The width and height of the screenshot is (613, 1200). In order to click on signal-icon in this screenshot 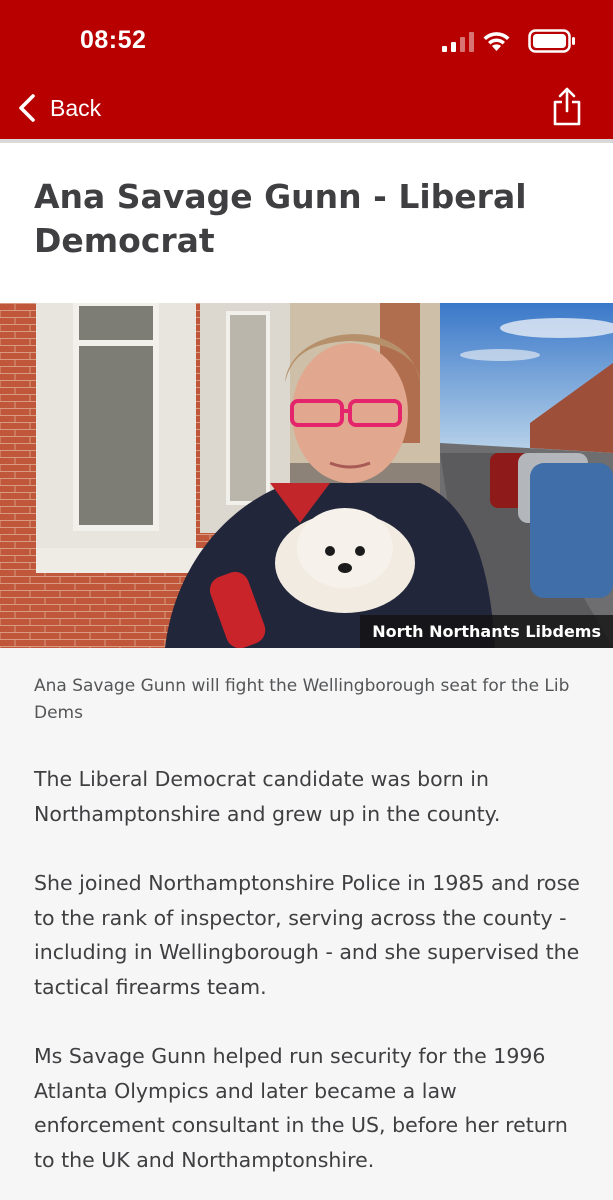, I will do `click(458, 42)`.